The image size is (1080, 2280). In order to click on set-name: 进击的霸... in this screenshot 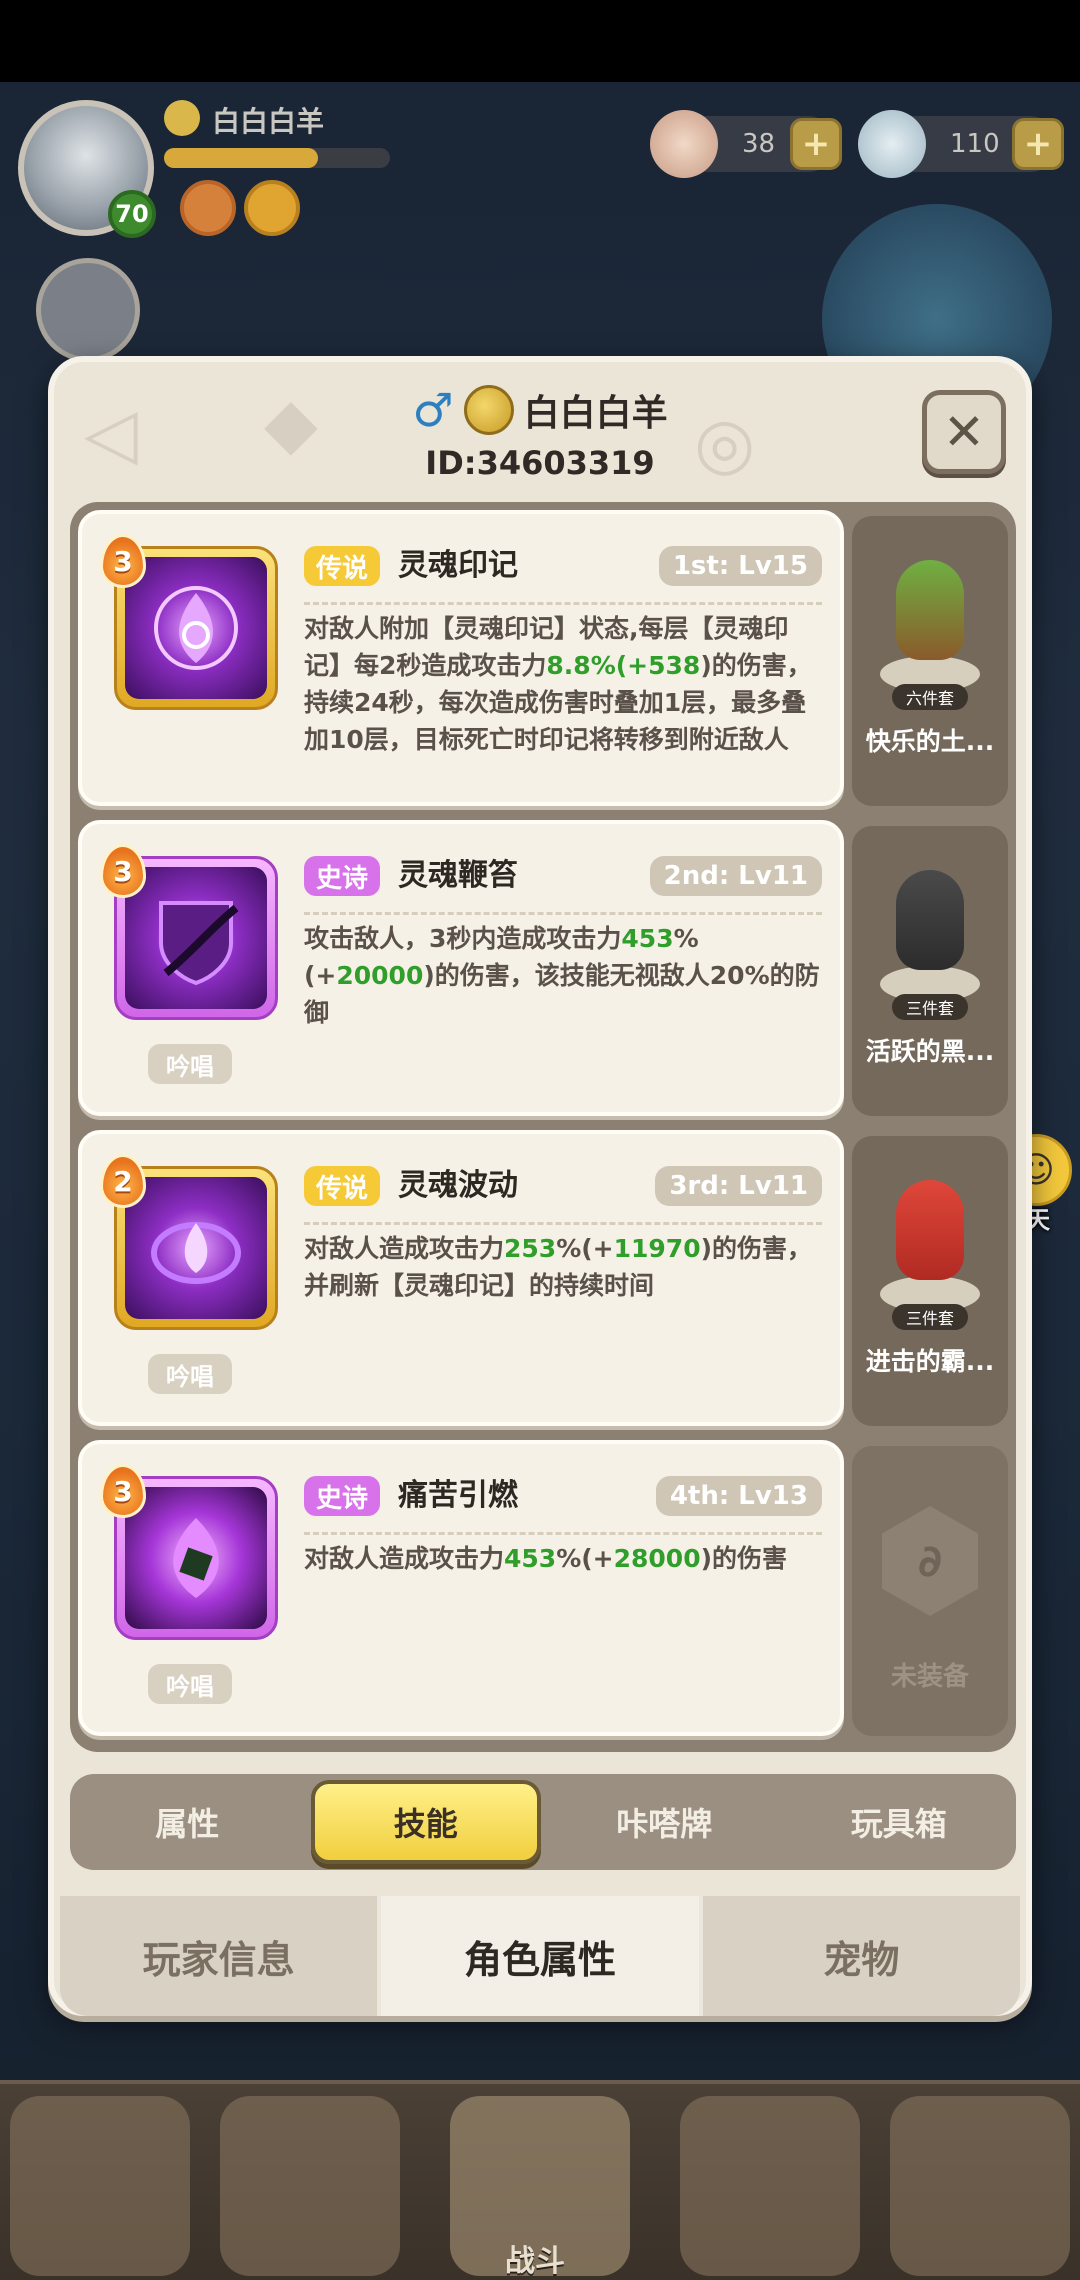, I will do `click(930, 1361)`.